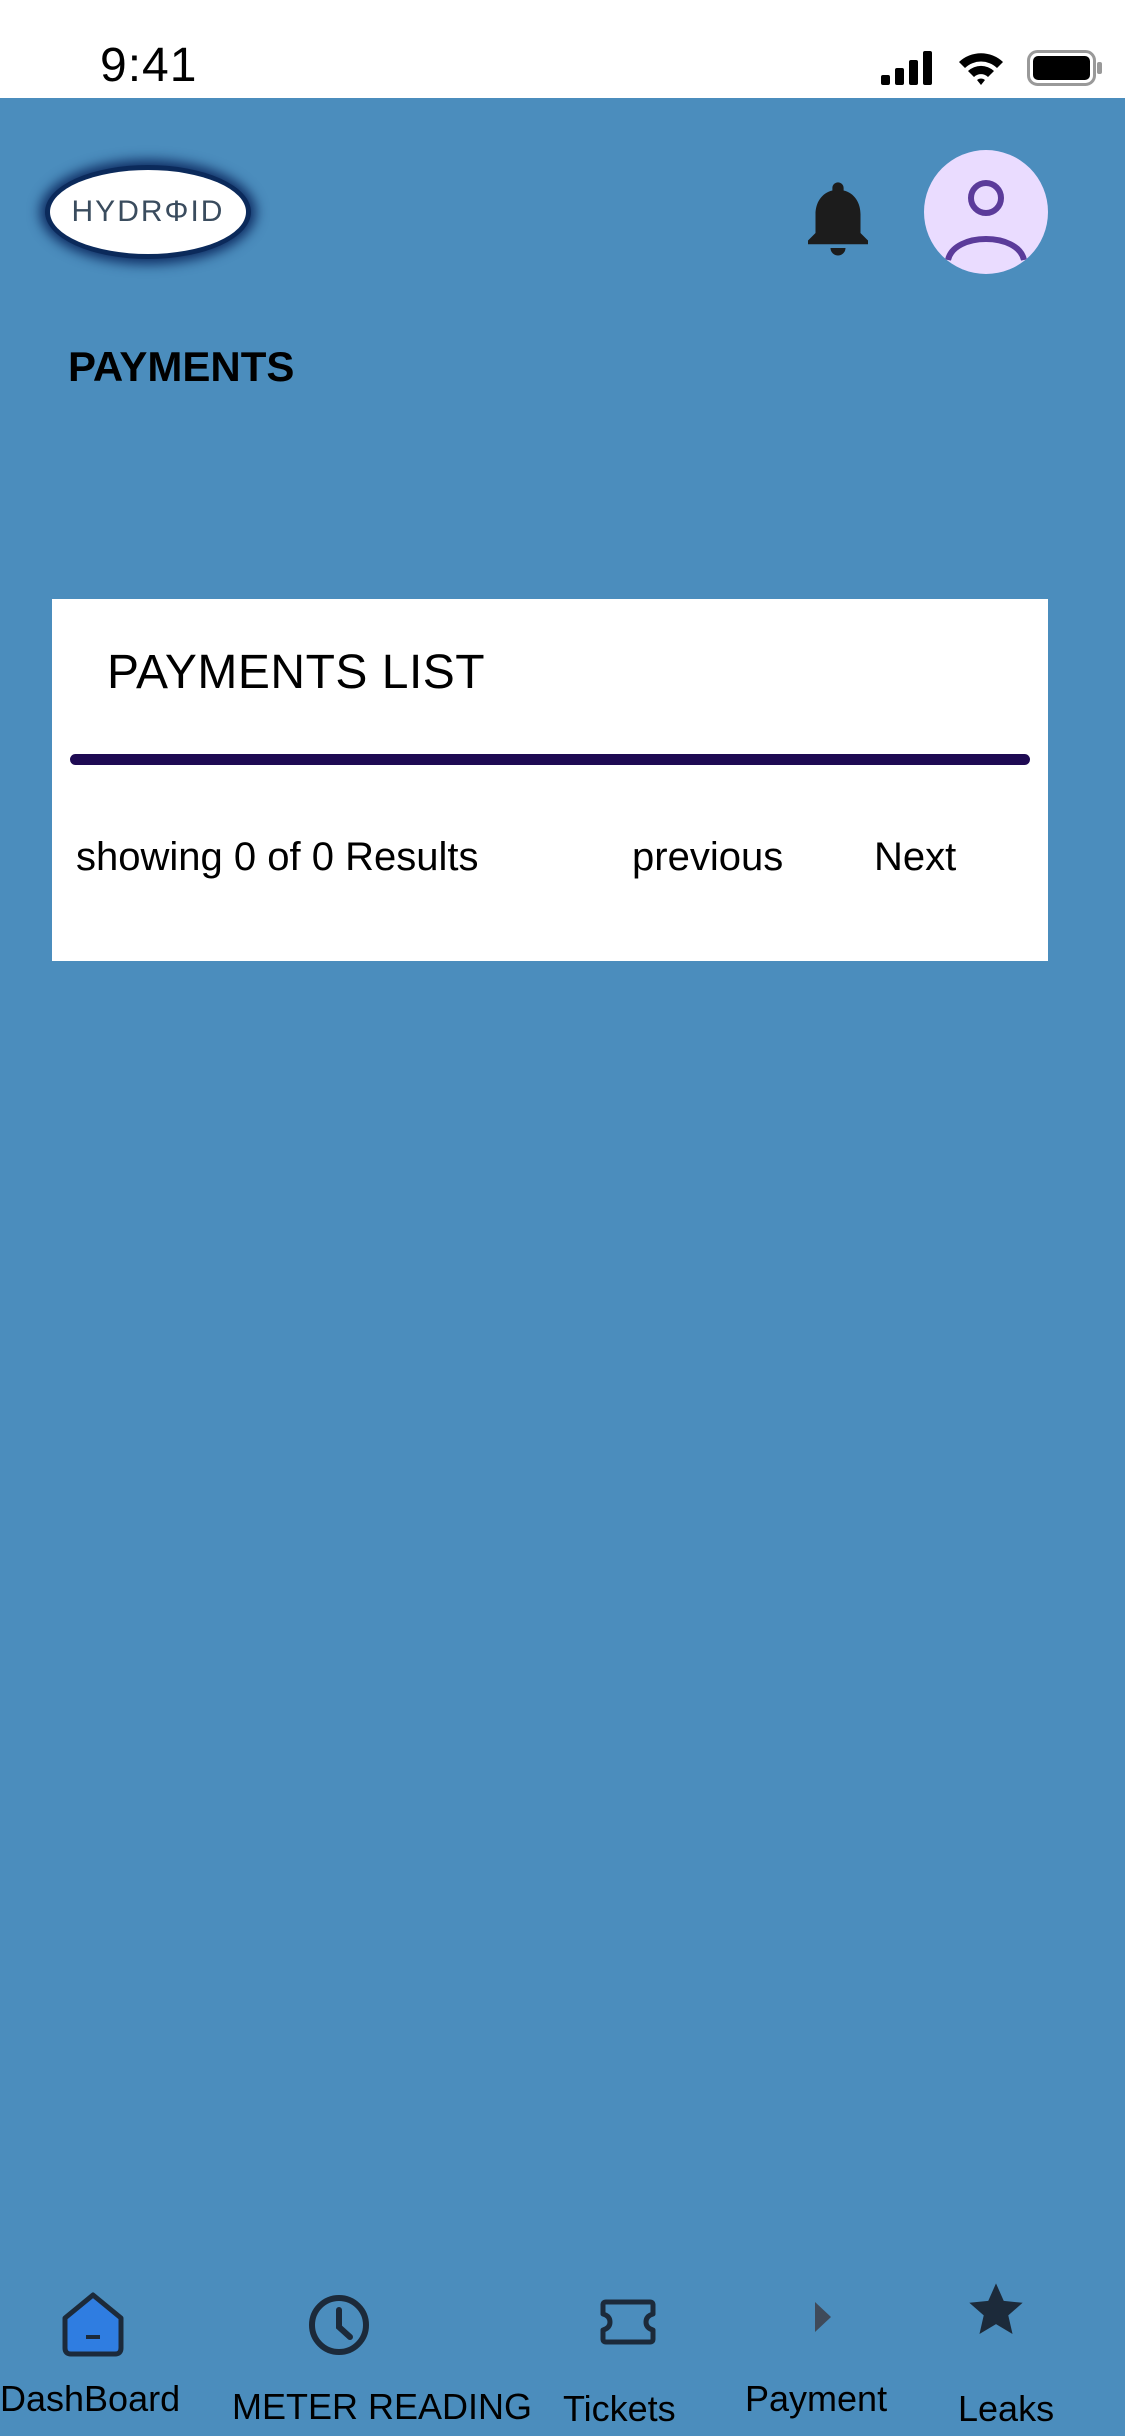  Describe the element at coordinates (382, 2406) in the screenshot. I see `nav-label-meter-reading: METER READING` at that location.